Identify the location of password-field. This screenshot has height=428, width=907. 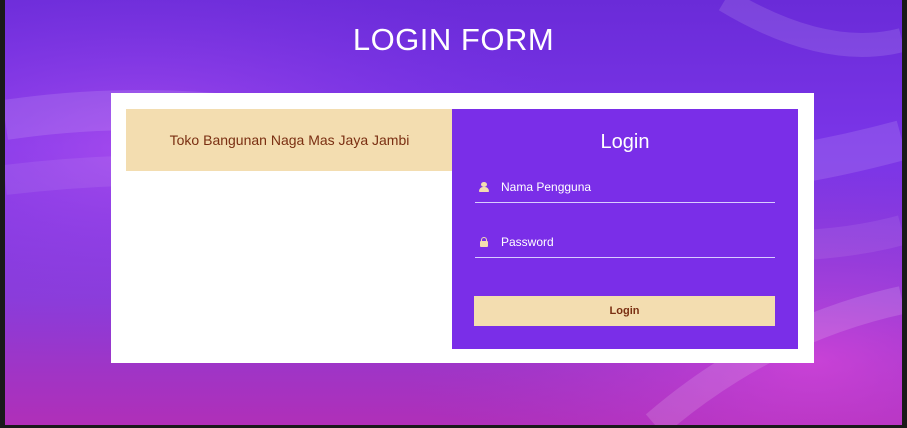
(625, 242).